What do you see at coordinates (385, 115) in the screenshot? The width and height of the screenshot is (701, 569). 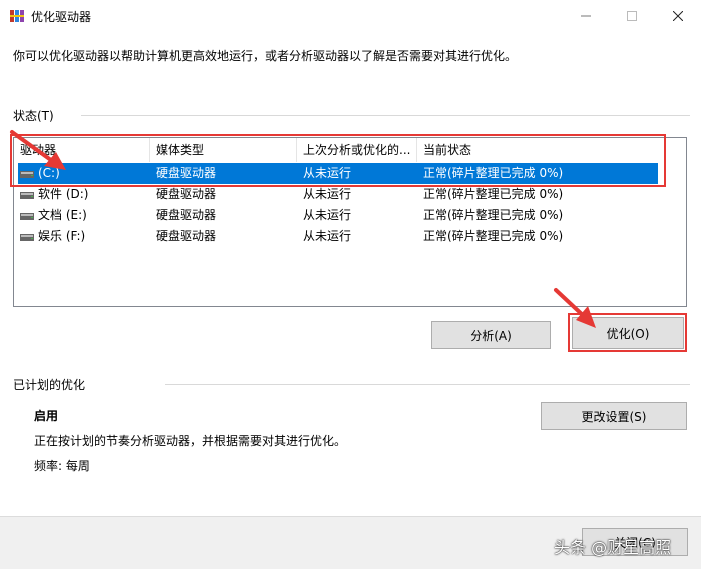 I see `status-divider` at bounding box center [385, 115].